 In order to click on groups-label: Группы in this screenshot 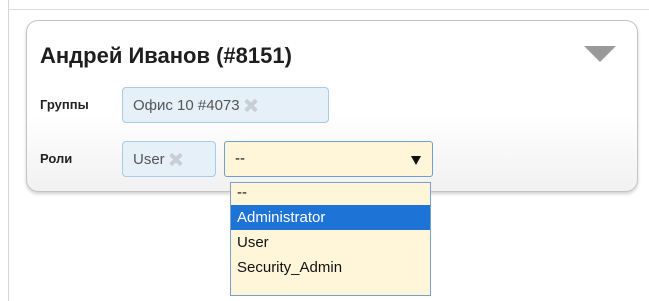, I will do `click(64, 104)`.